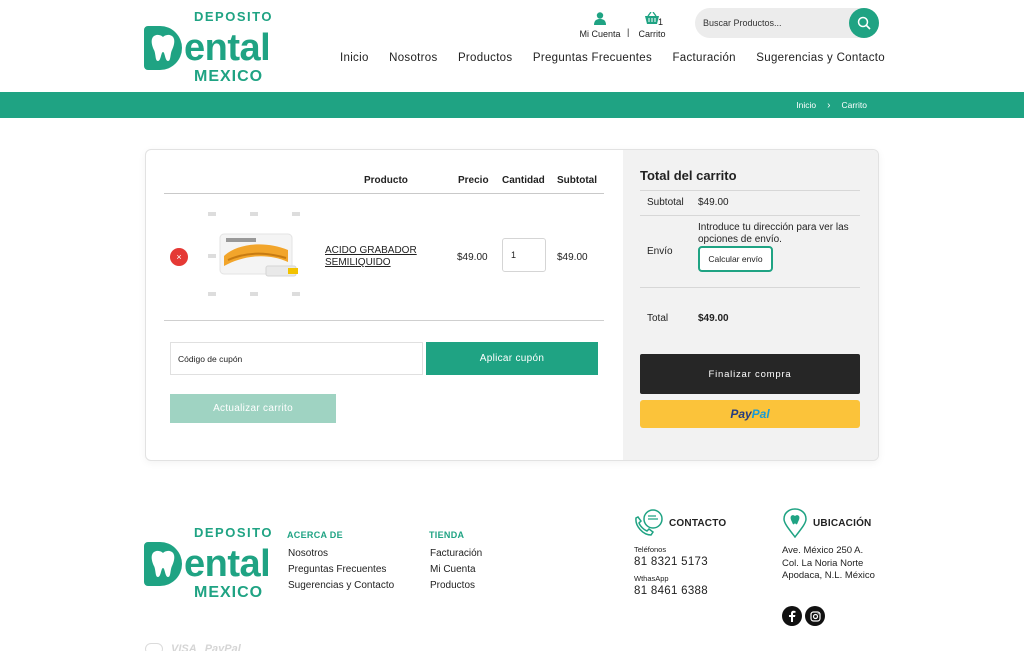  I want to click on column-quantity: Cantidad, so click(523, 180).